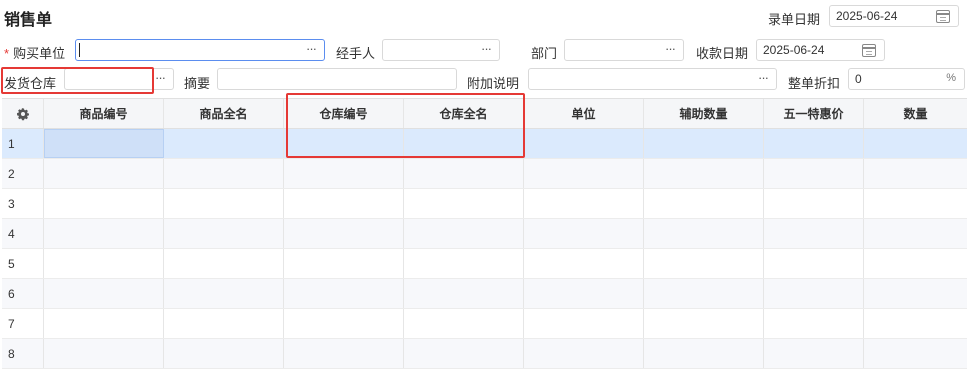  Describe the element at coordinates (23, 353) in the screenshot. I see `row-number: 8` at that location.